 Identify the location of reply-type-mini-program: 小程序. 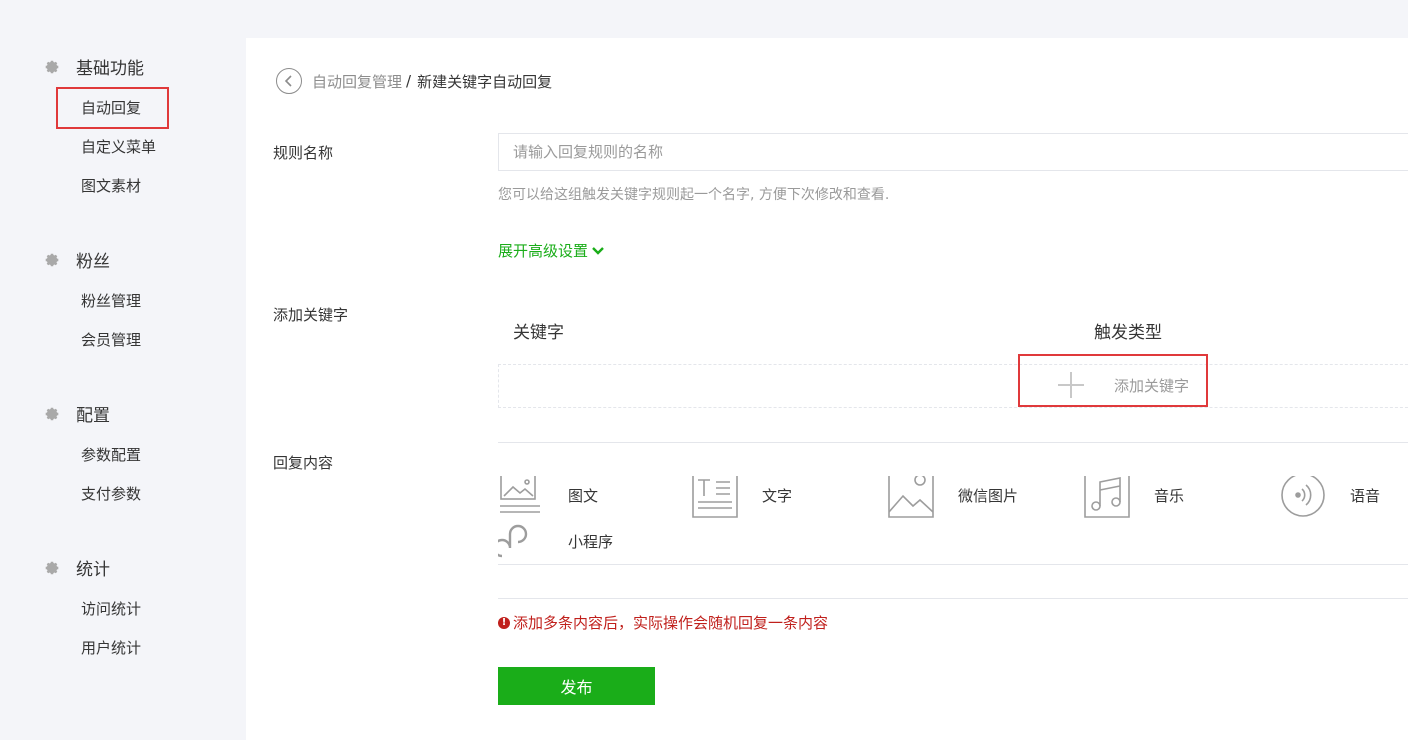
(555, 541).